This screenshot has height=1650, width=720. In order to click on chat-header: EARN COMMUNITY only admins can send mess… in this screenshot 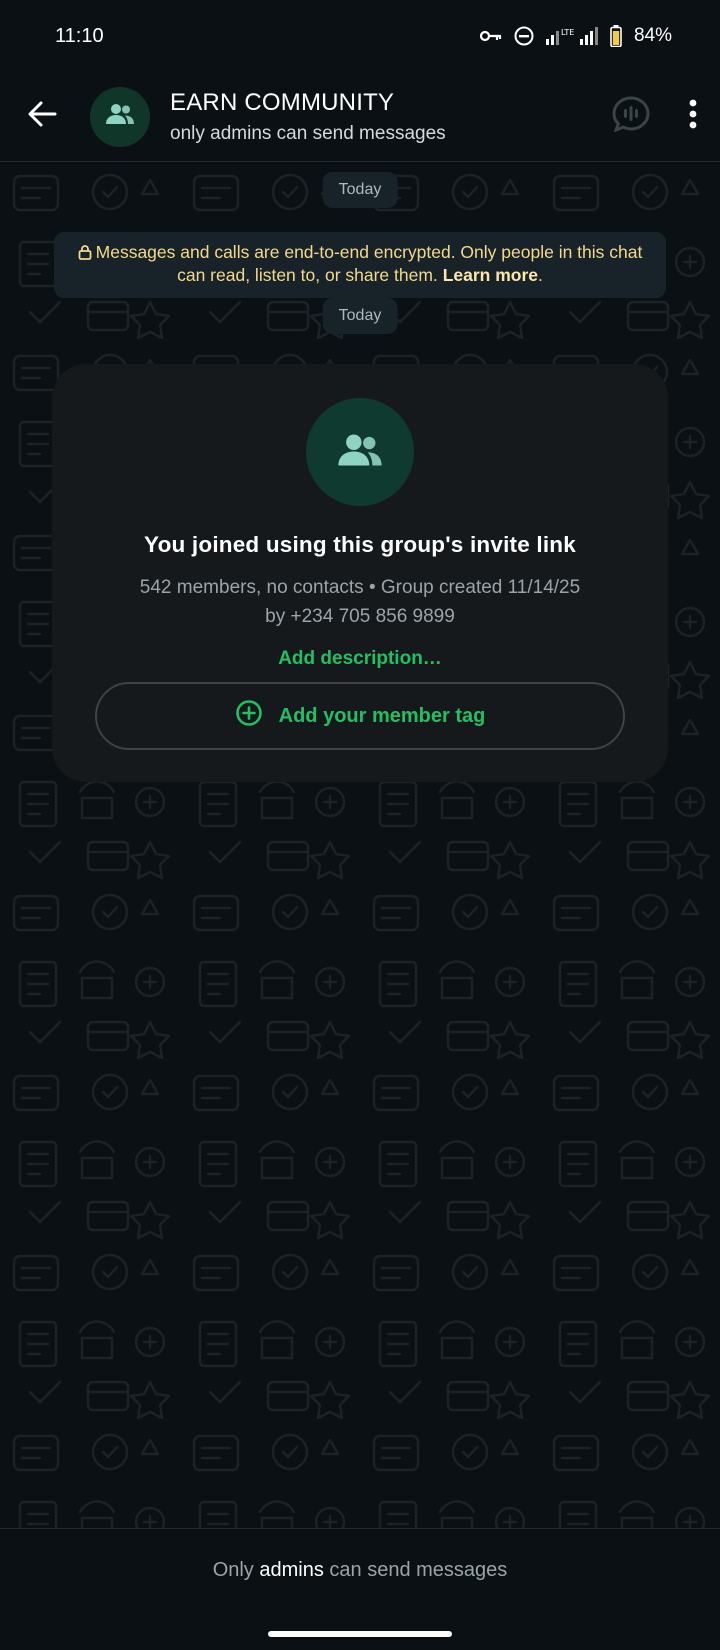, I will do `click(360, 117)`.